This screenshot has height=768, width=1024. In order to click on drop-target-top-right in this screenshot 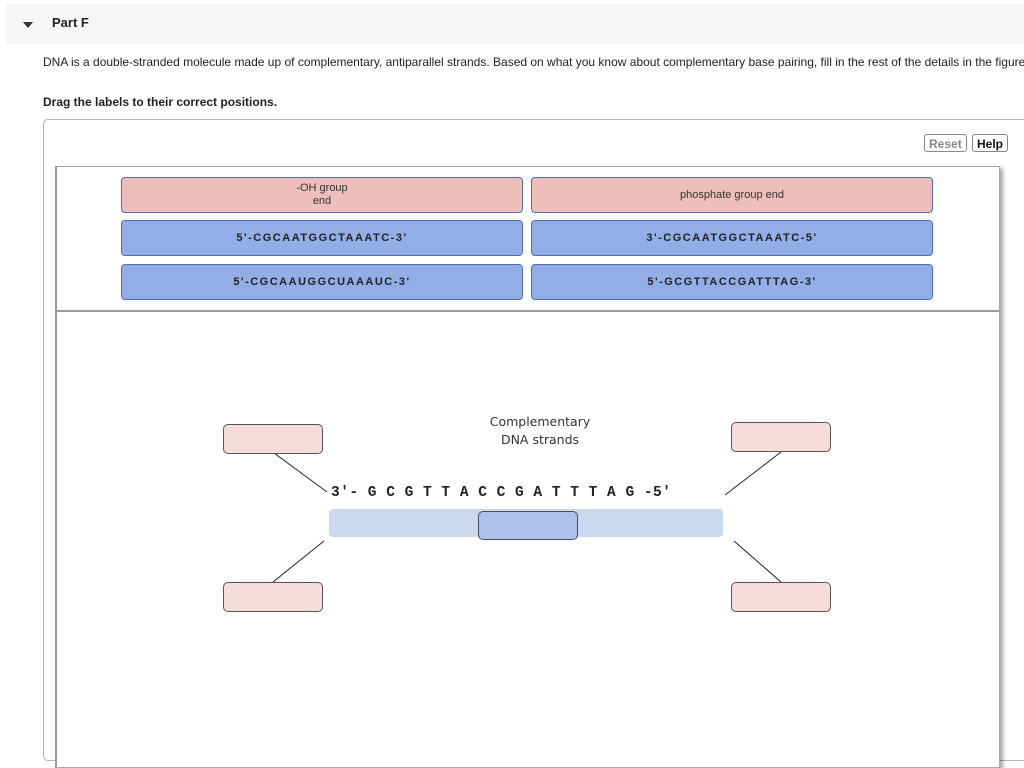, I will do `click(781, 437)`.